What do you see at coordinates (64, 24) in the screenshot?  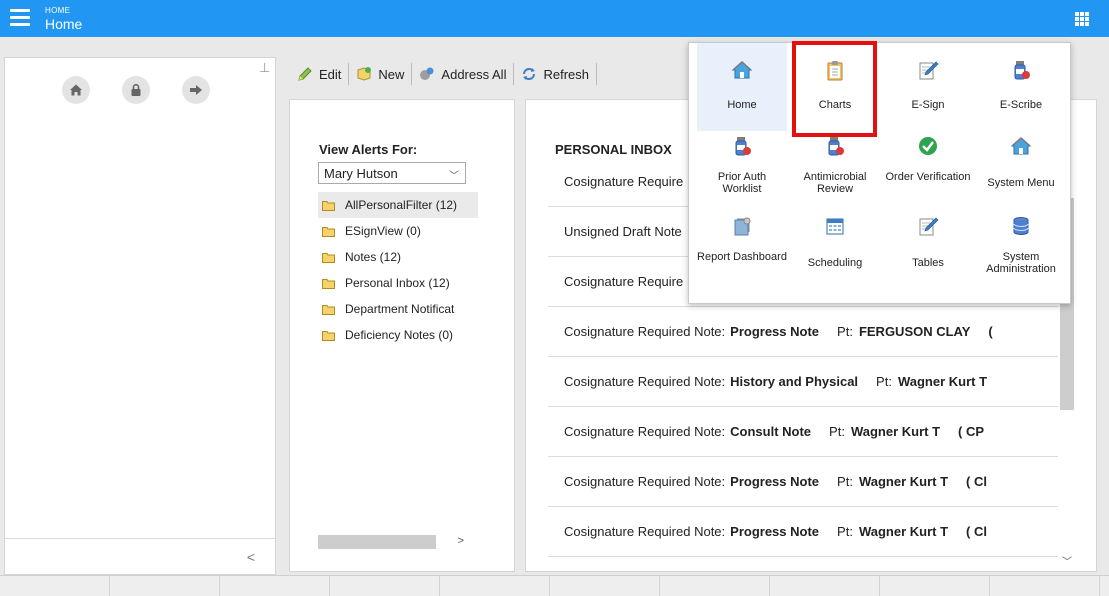 I see `page-title: Home` at bounding box center [64, 24].